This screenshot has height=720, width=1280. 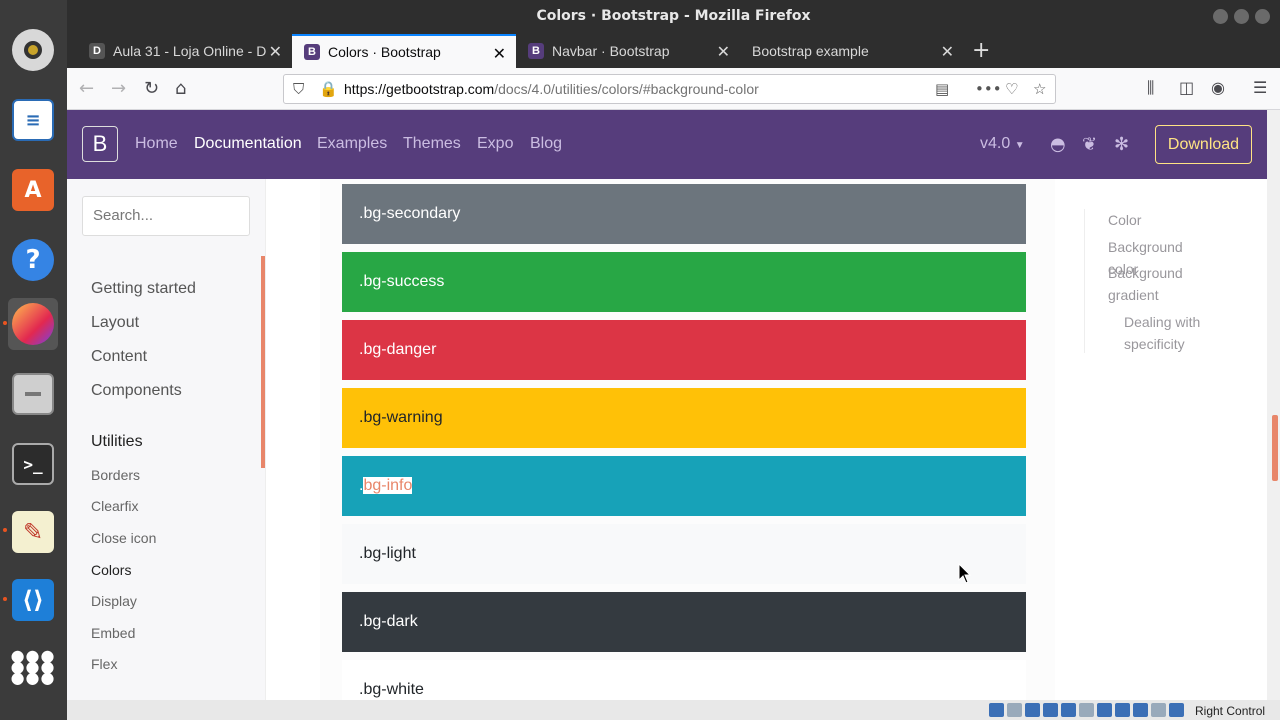 I want to click on reader-view-icon: ▤, so click(x=942, y=89).